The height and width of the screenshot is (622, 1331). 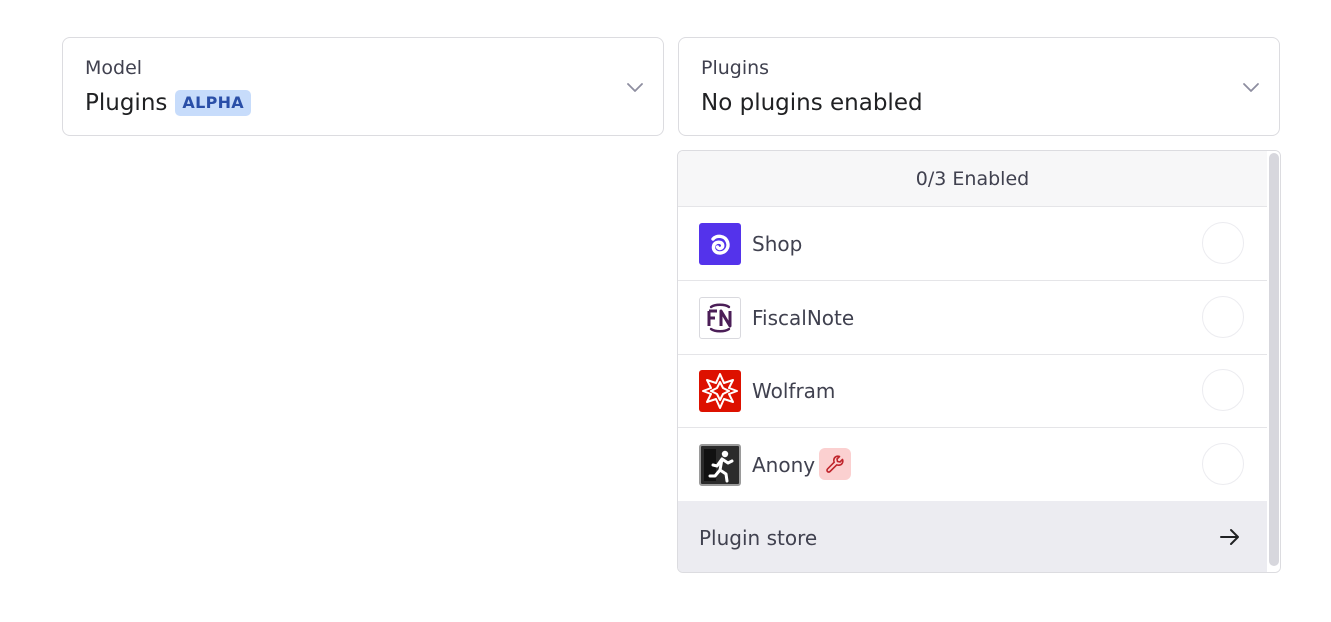 What do you see at coordinates (794, 391) in the screenshot?
I see `plugin-name: Wolfram` at bounding box center [794, 391].